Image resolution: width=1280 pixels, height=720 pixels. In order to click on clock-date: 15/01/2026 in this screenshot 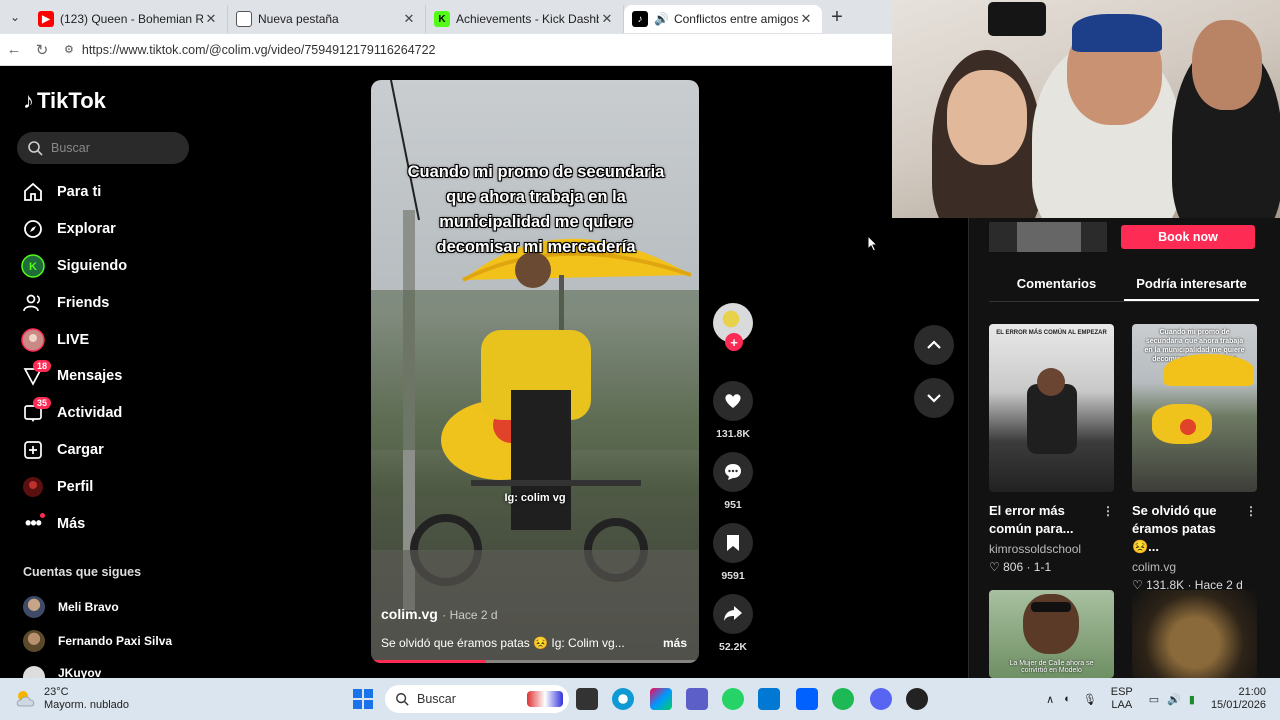, I will do `click(1238, 705)`.